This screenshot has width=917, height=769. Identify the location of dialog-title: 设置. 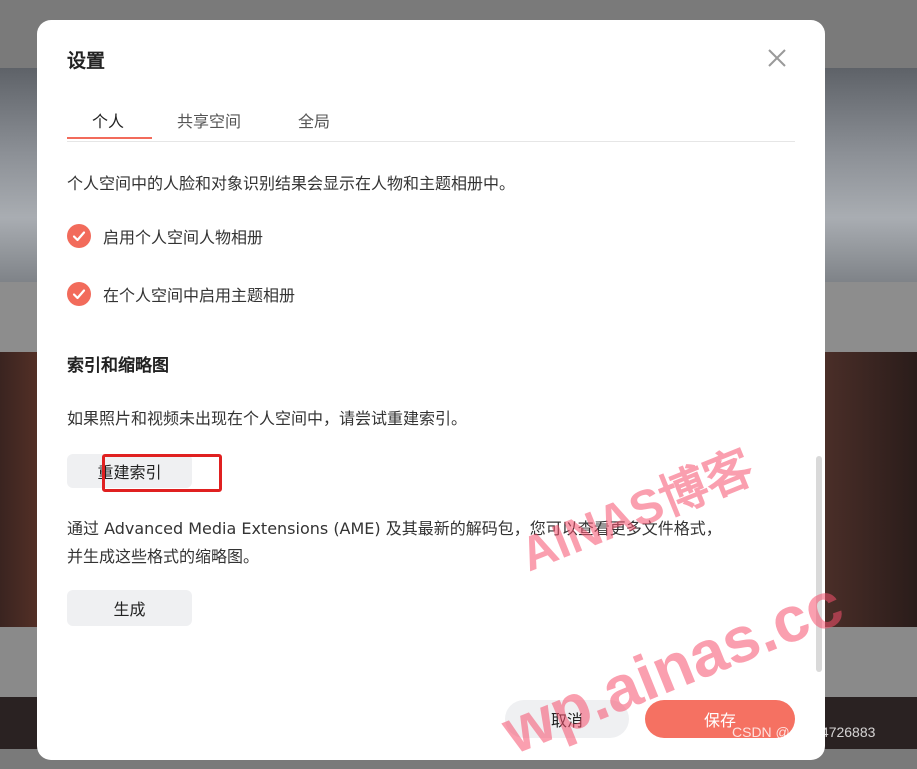
(86, 61).